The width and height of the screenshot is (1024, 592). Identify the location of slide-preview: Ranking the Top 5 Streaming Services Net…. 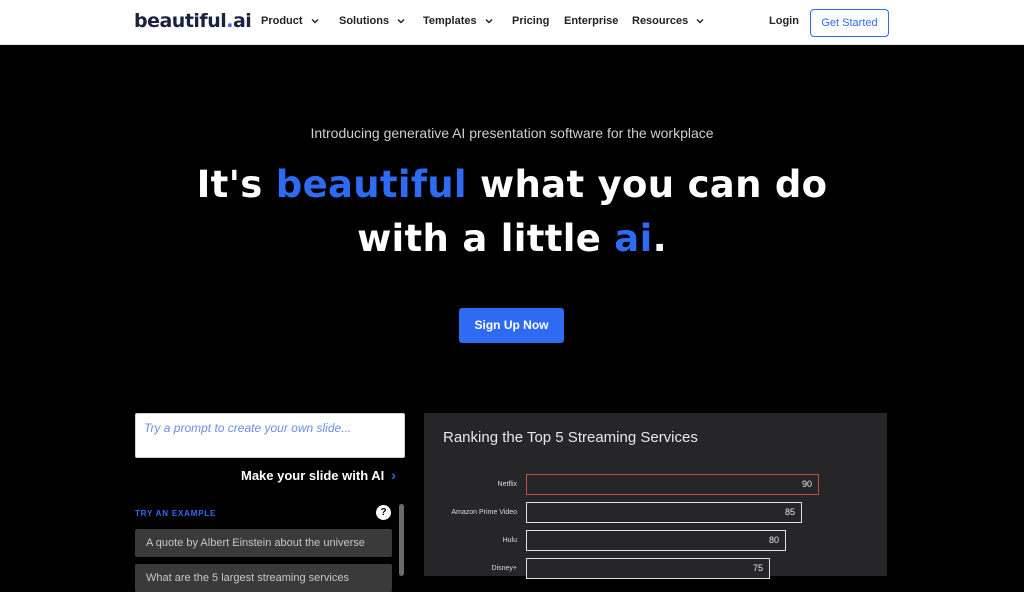
(655, 496).